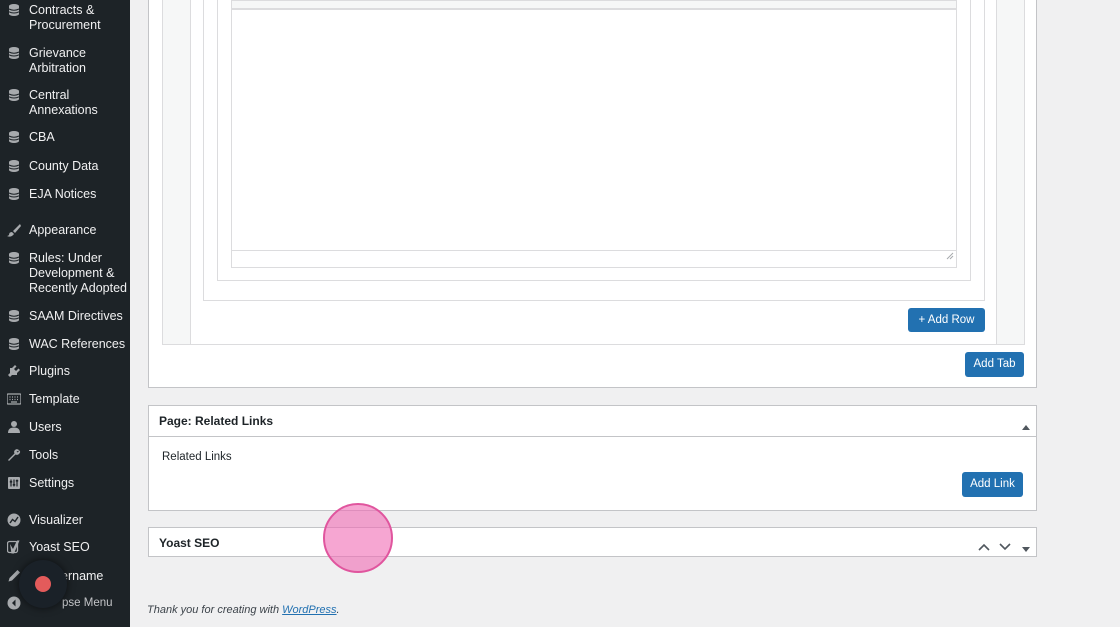  Describe the element at coordinates (1026, 549) in the screenshot. I see `toggle-arrow-down-icon` at that location.